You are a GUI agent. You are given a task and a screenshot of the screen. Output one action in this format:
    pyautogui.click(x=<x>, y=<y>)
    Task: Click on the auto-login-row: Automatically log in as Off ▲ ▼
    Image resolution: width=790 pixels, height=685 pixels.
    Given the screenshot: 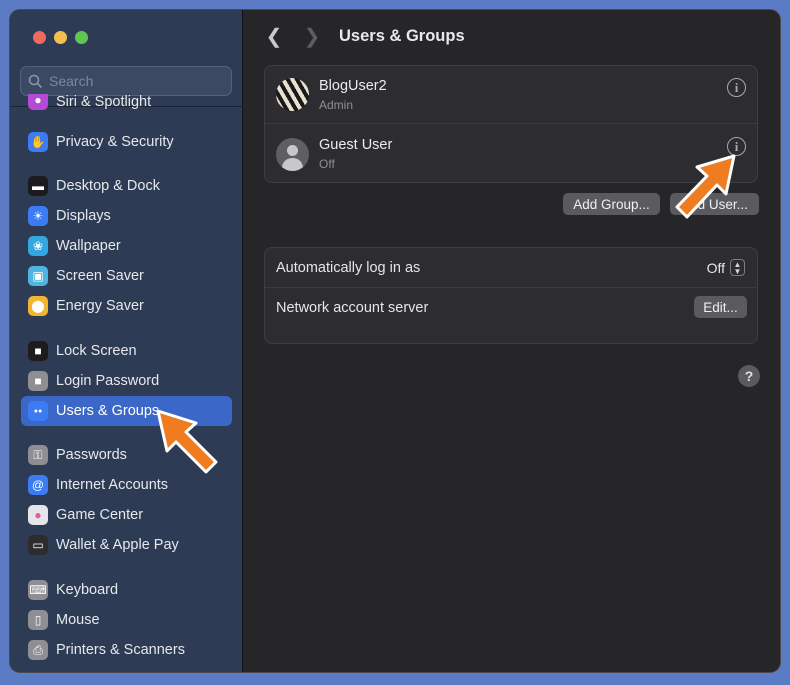 What is the action you would take?
    pyautogui.click(x=511, y=268)
    